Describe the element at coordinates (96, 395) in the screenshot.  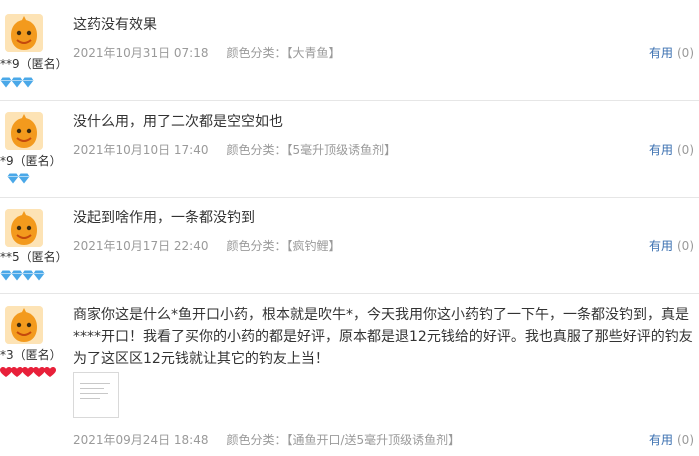
I see `review-photo-thumbnail` at that location.